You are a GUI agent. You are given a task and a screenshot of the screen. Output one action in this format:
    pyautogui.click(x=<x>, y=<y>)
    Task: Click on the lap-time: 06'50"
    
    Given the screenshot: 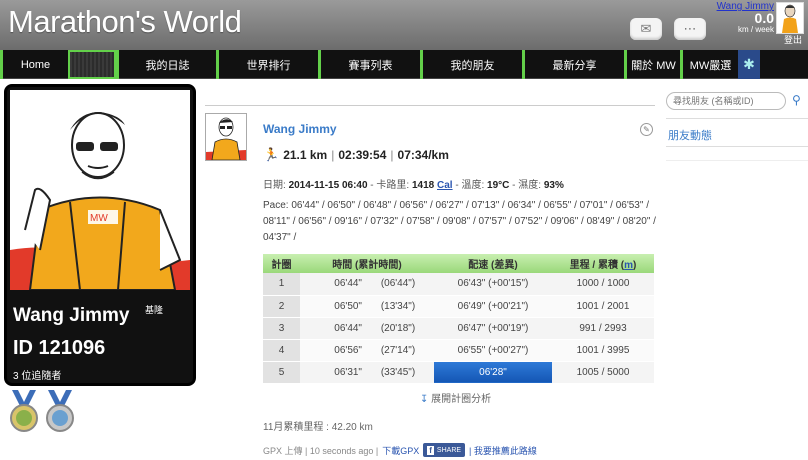 What is the action you would take?
    pyautogui.click(x=331, y=306)
    